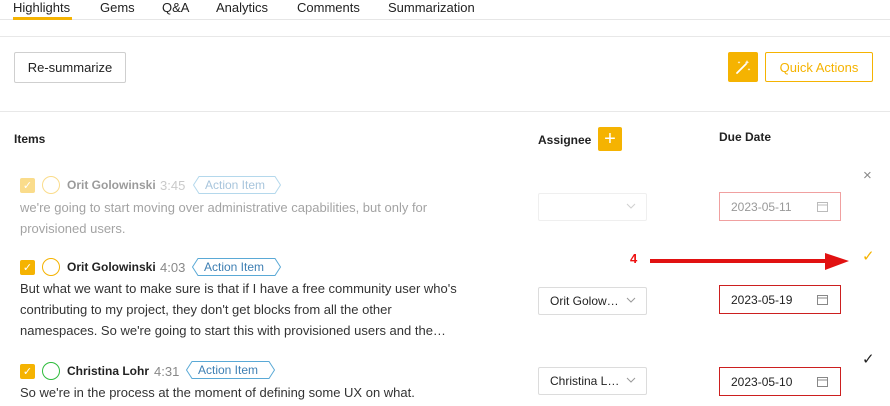  What do you see at coordinates (108, 371) in the screenshot?
I see `speaker-name: Christina Lohr` at bounding box center [108, 371].